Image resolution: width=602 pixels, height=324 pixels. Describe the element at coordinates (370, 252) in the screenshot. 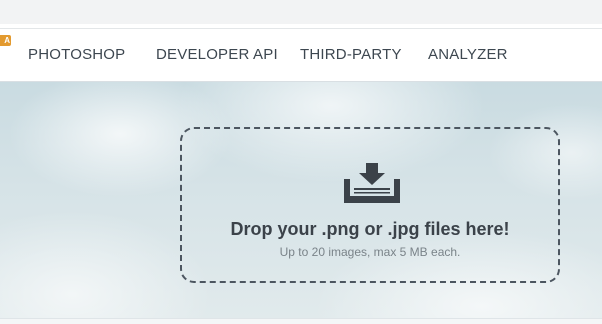

I see `dropzone-subtitle: Up to 20 images, max 5 MB each.` at that location.